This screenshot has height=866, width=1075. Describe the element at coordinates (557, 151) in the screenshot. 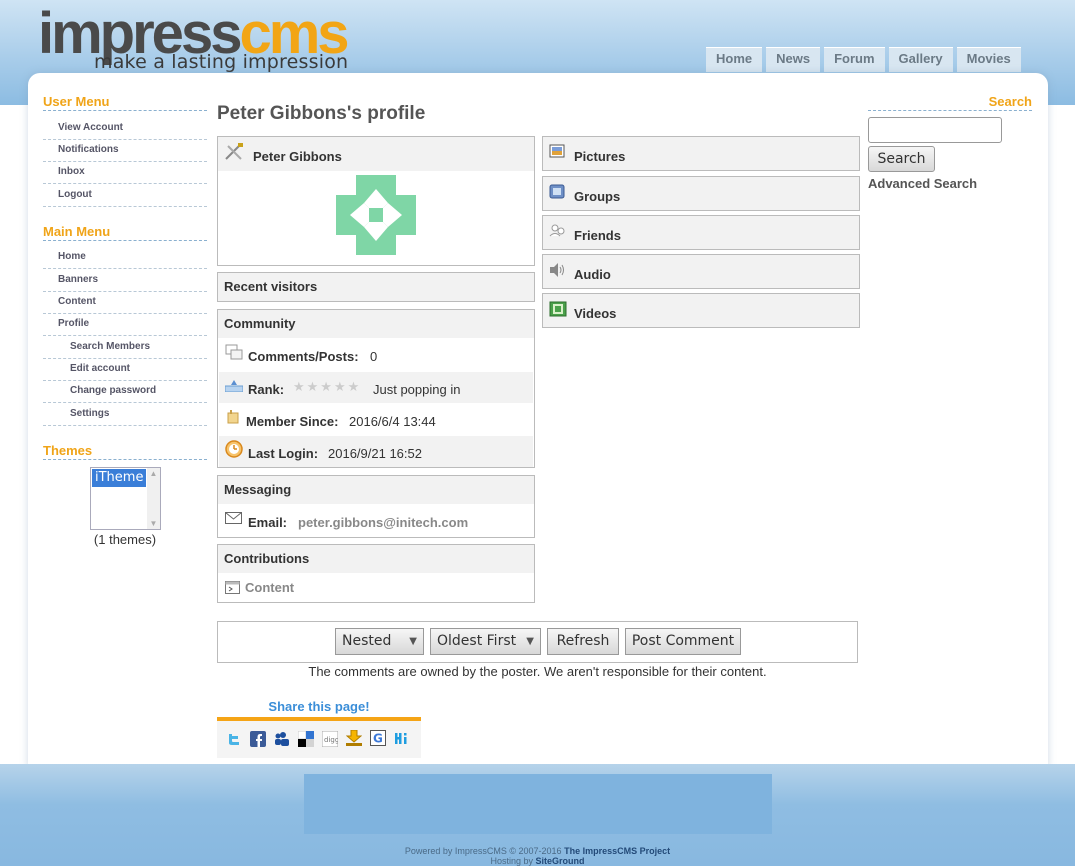

I see `pictures-icon` at that location.